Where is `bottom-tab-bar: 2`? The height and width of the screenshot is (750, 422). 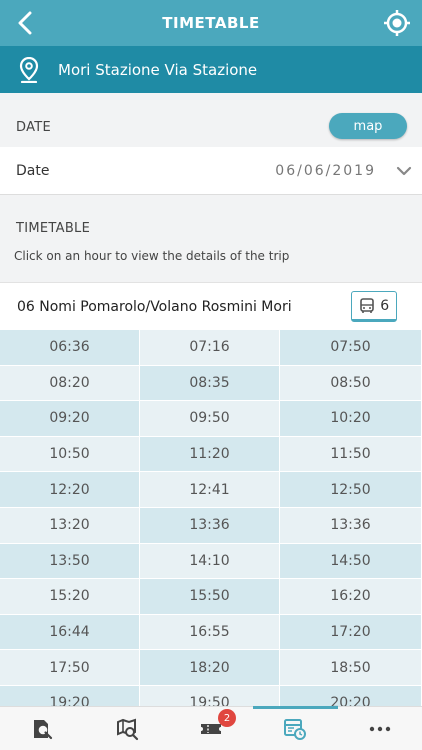
bottom-tab-bar: 2 is located at coordinates (211, 728).